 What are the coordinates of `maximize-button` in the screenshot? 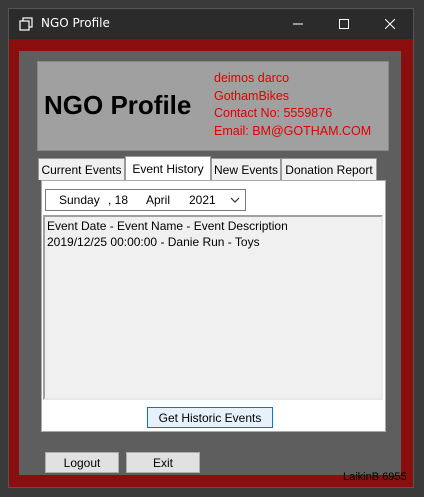 It's located at (344, 24).